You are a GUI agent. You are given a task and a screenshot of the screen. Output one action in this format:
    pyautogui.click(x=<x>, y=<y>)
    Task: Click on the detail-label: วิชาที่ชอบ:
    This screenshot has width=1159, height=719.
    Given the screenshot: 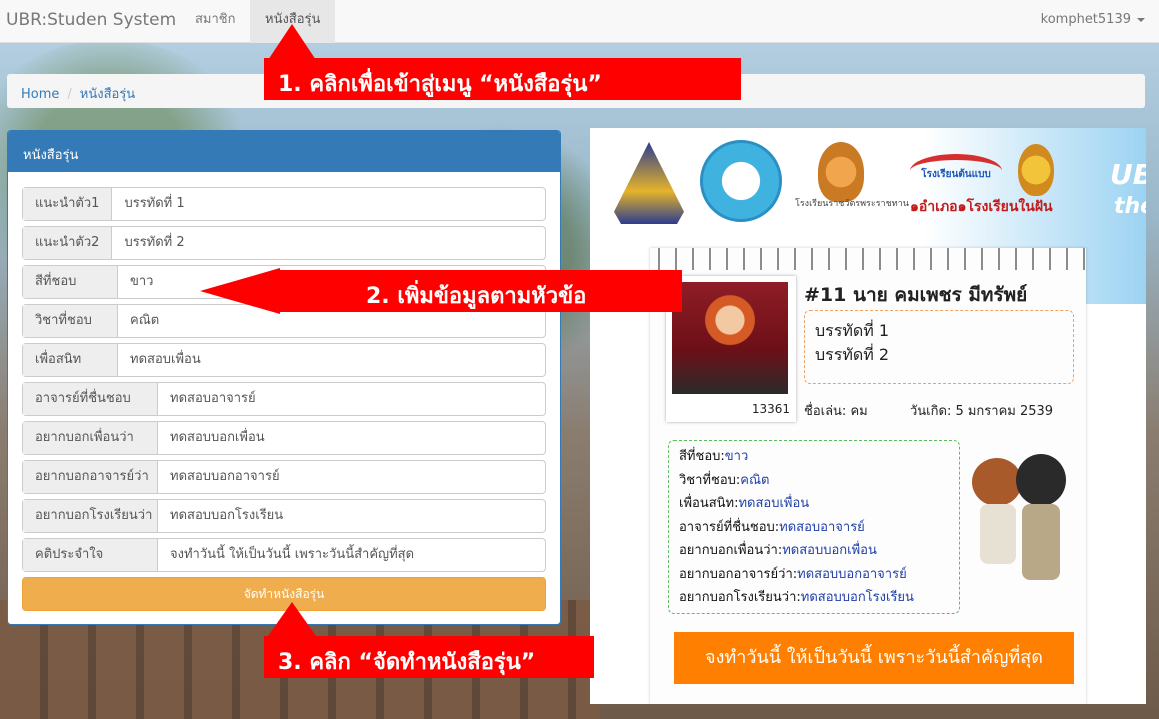 What is the action you would take?
    pyautogui.click(x=710, y=480)
    